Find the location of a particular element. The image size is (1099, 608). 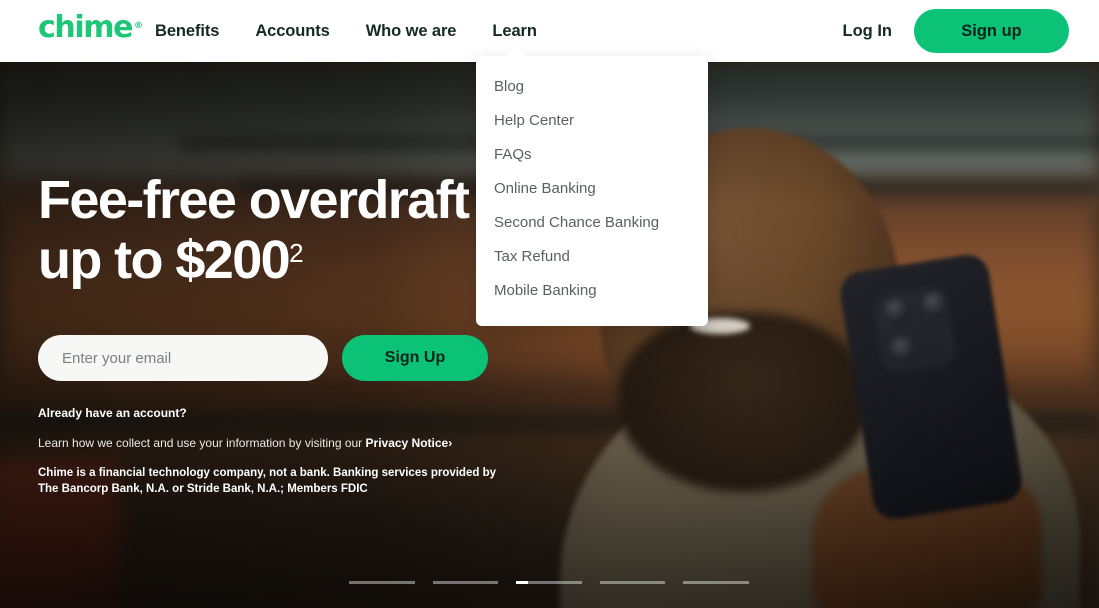

carousel-progress-fill is located at coordinates (522, 582).